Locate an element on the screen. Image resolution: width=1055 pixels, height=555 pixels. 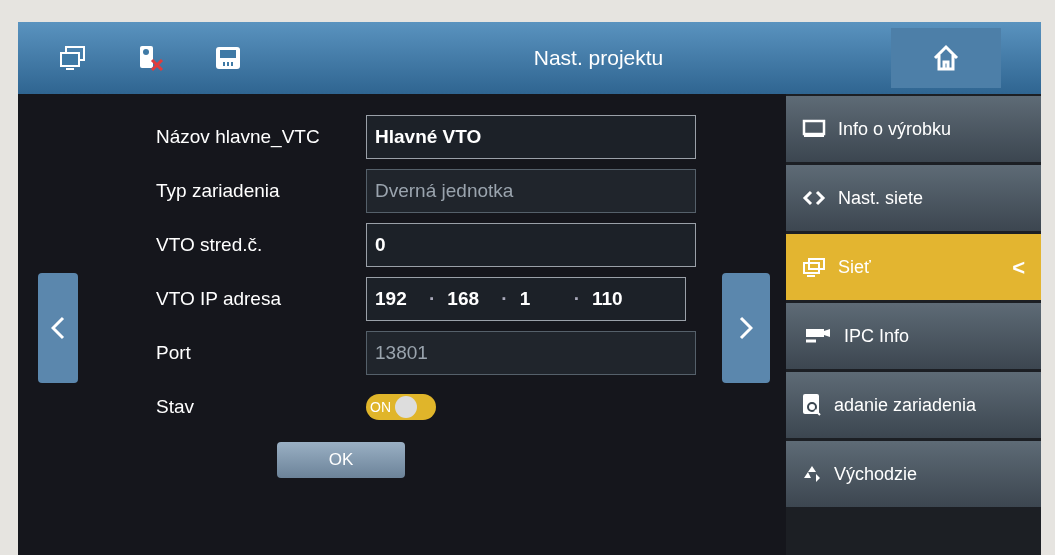
sidebar-item: Východzie is located at coordinates (913, 474).